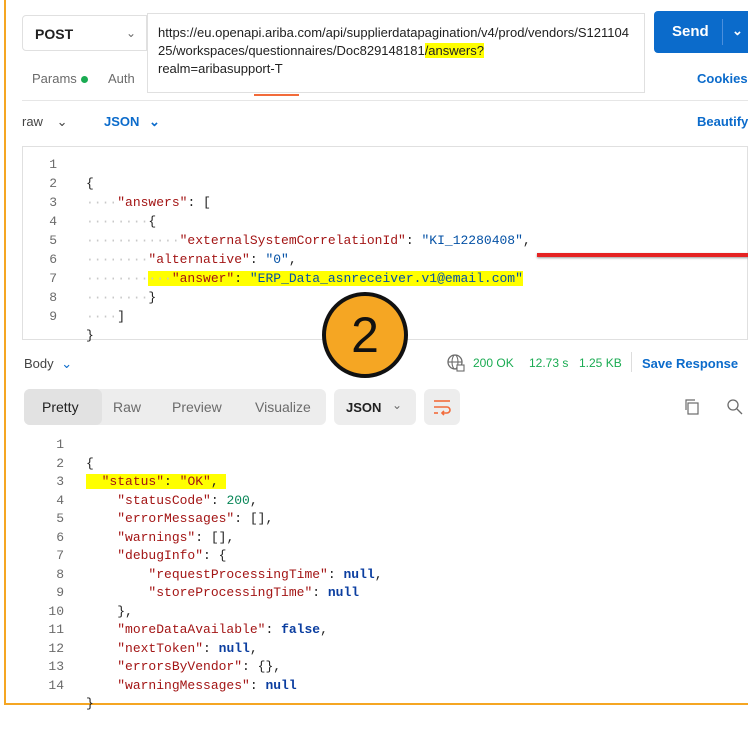 The image size is (748, 732). I want to click on line-number: 10, so click(56, 611).